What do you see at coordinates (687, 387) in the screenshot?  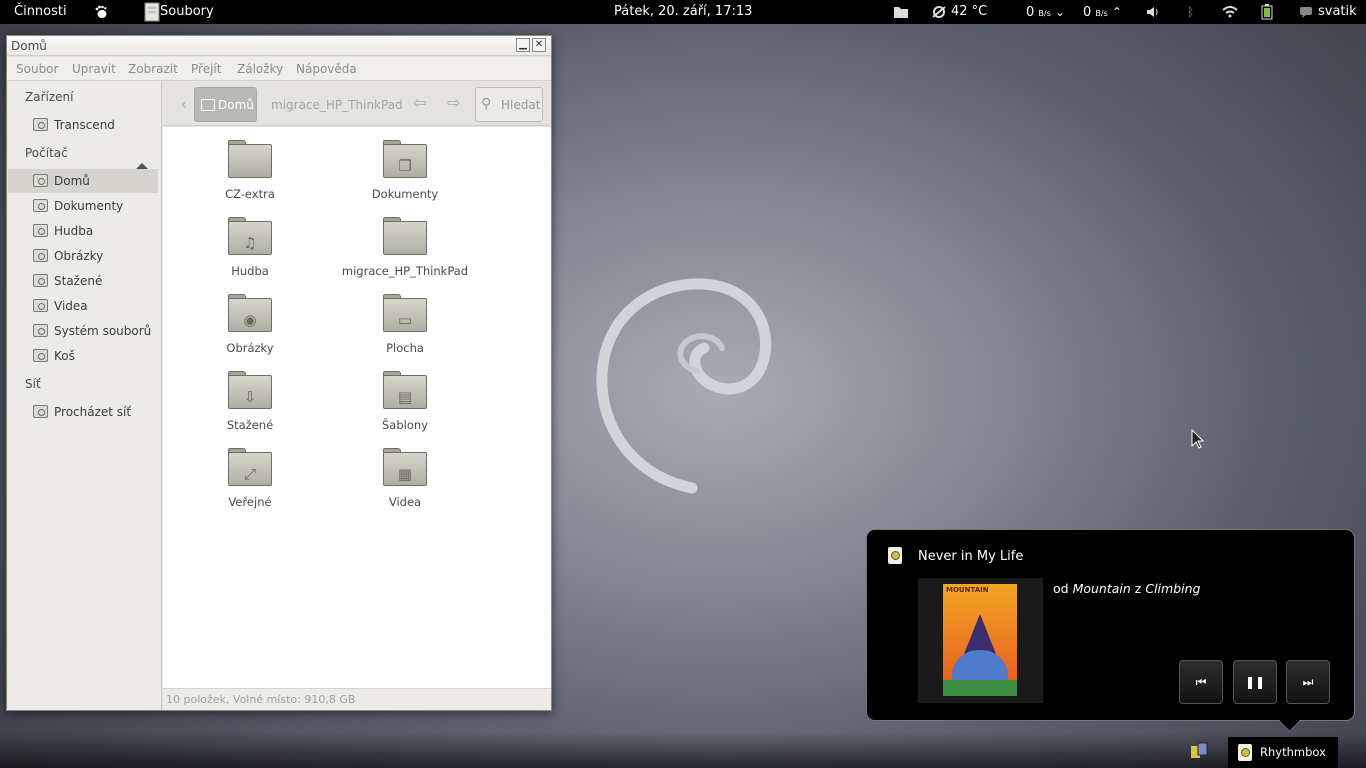 I see `debian-logo` at bounding box center [687, 387].